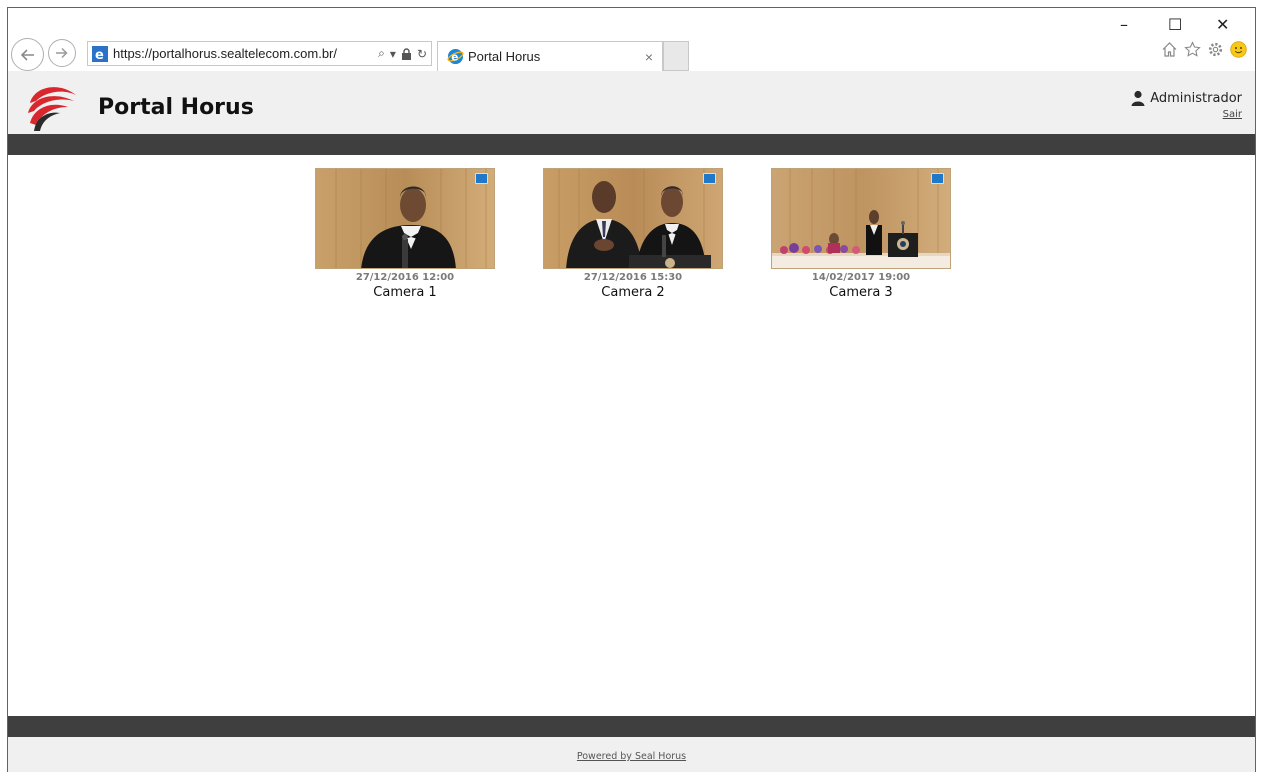 Image resolution: width=1261 pixels, height=772 pixels. Describe the element at coordinates (1238, 49) in the screenshot. I see `feedback-smiley-icon` at that location.